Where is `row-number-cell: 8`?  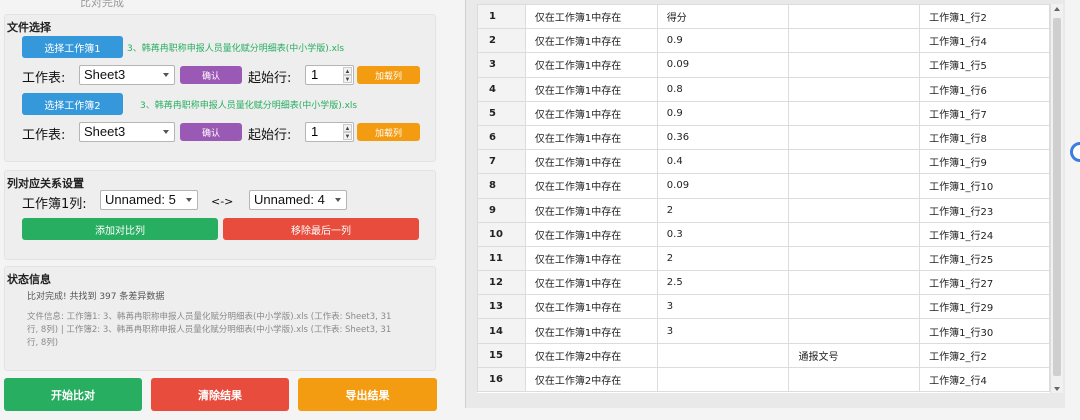 row-number-cell: 8 is located at coordinates (501, 186).